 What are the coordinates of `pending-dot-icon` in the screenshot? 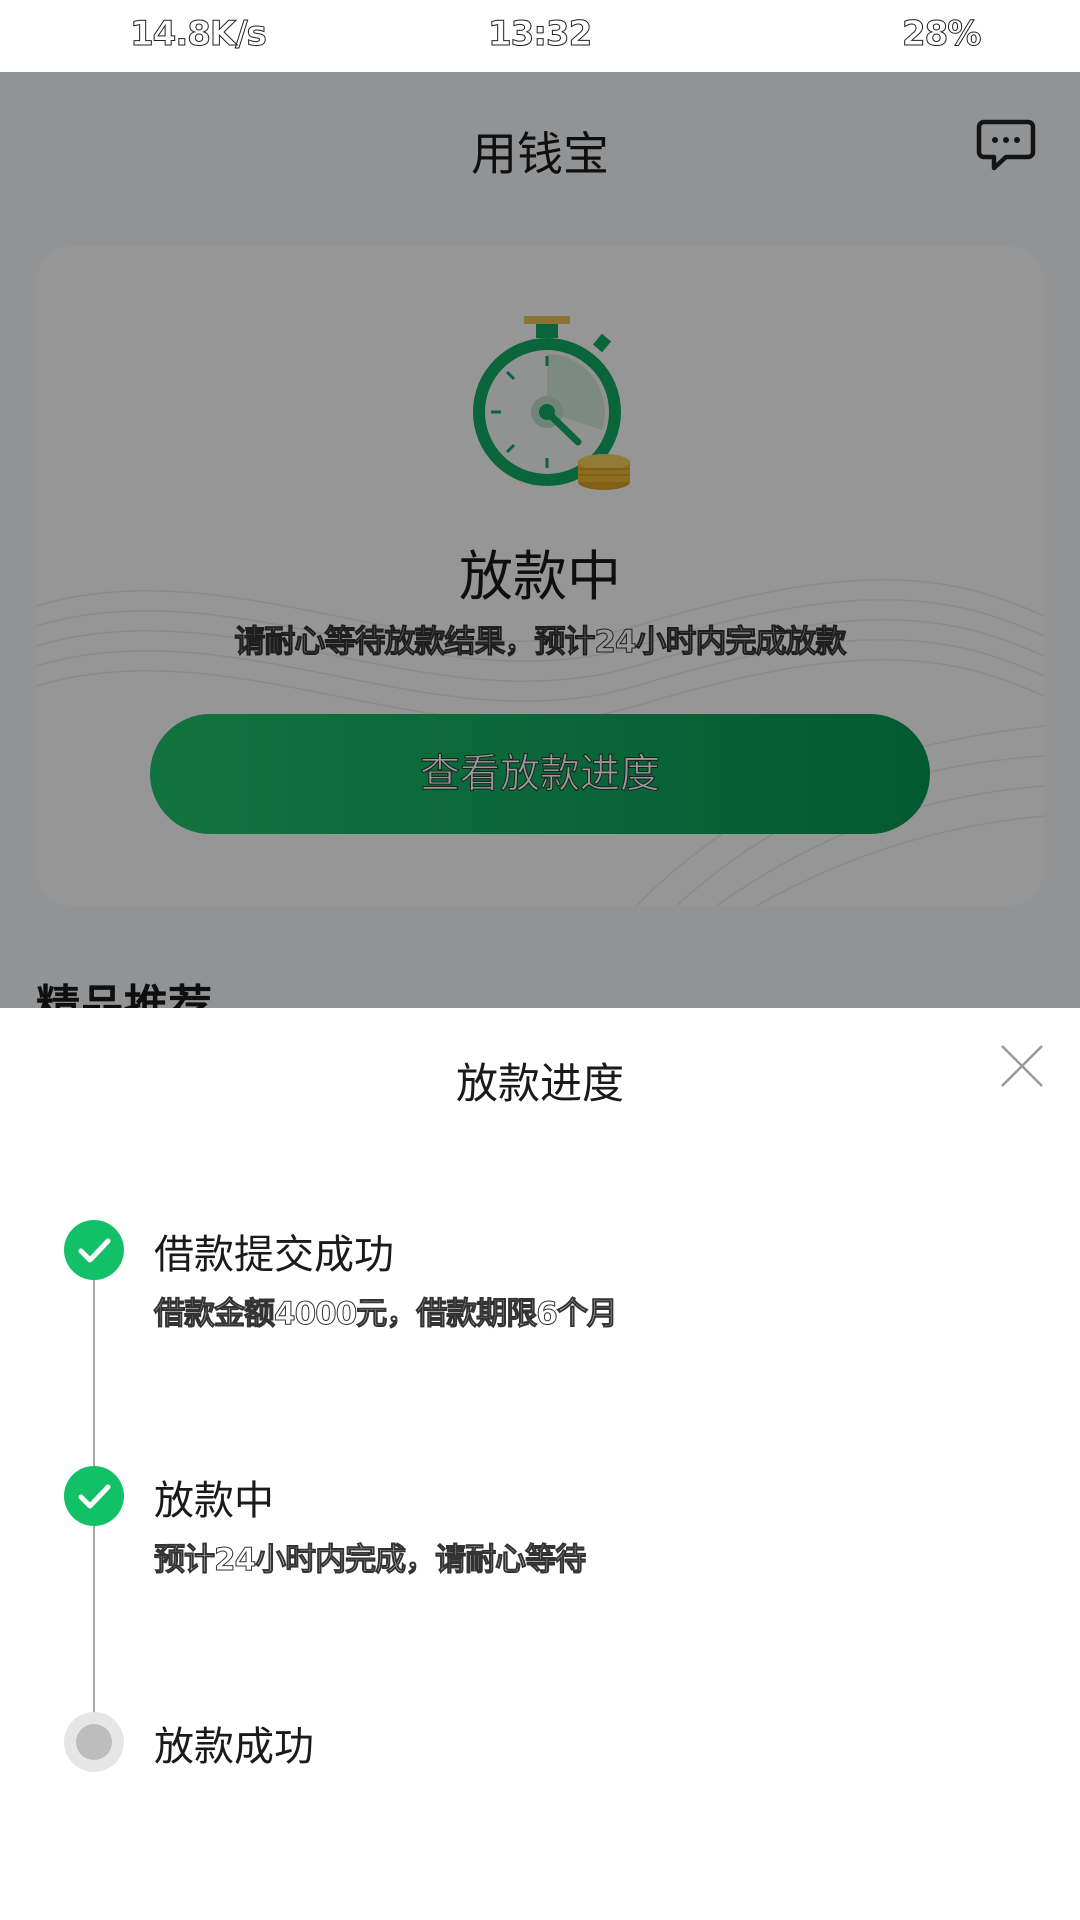 It's located at (94, 1742).